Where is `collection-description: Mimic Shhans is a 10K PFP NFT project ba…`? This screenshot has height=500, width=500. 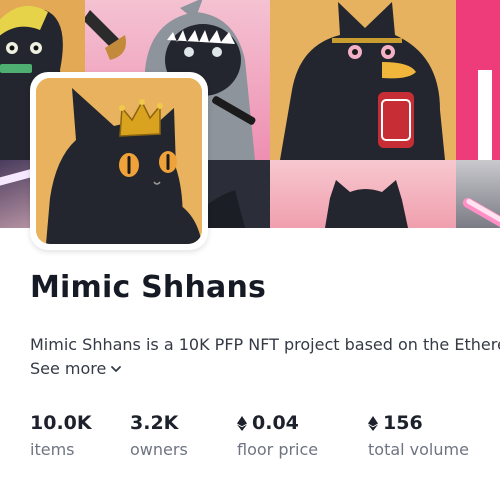 collection-description: Mimic Shhans is a 10K PFP NFT project ba… is located at coordinates (265, 344).